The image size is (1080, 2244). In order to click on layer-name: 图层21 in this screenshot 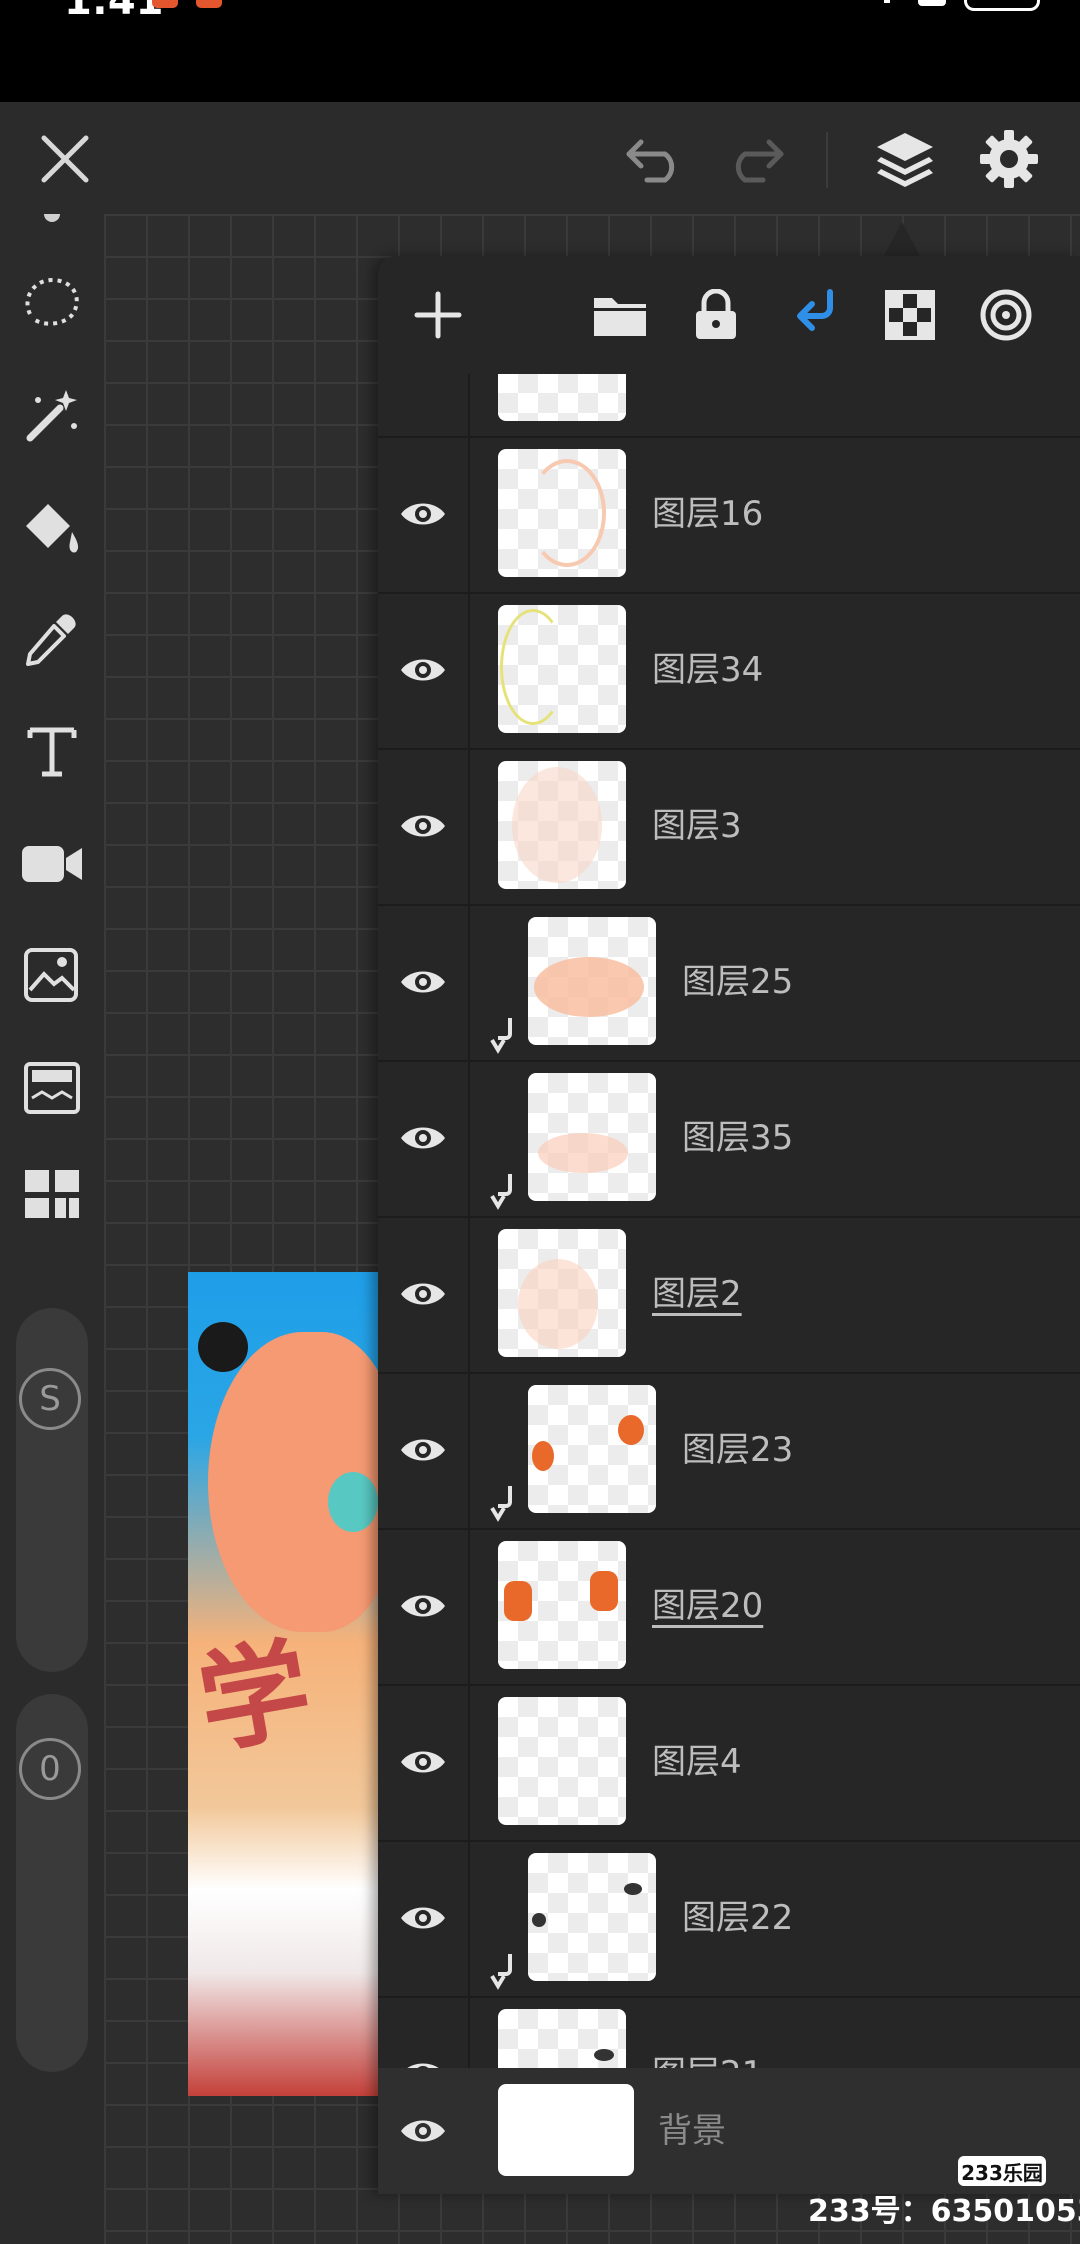, I will do `click(707, 2032)`.